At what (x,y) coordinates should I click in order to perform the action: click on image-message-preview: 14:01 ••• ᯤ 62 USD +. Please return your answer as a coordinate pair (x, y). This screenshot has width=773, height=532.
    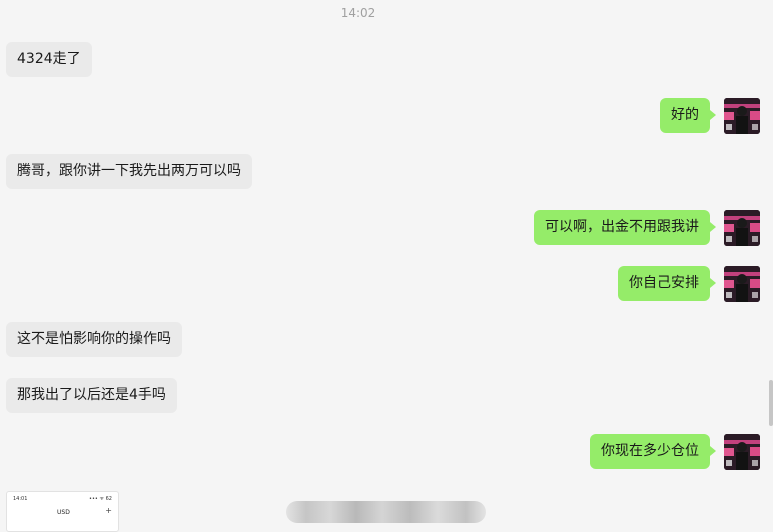
    Looking at the image, I should click on (62, 511).